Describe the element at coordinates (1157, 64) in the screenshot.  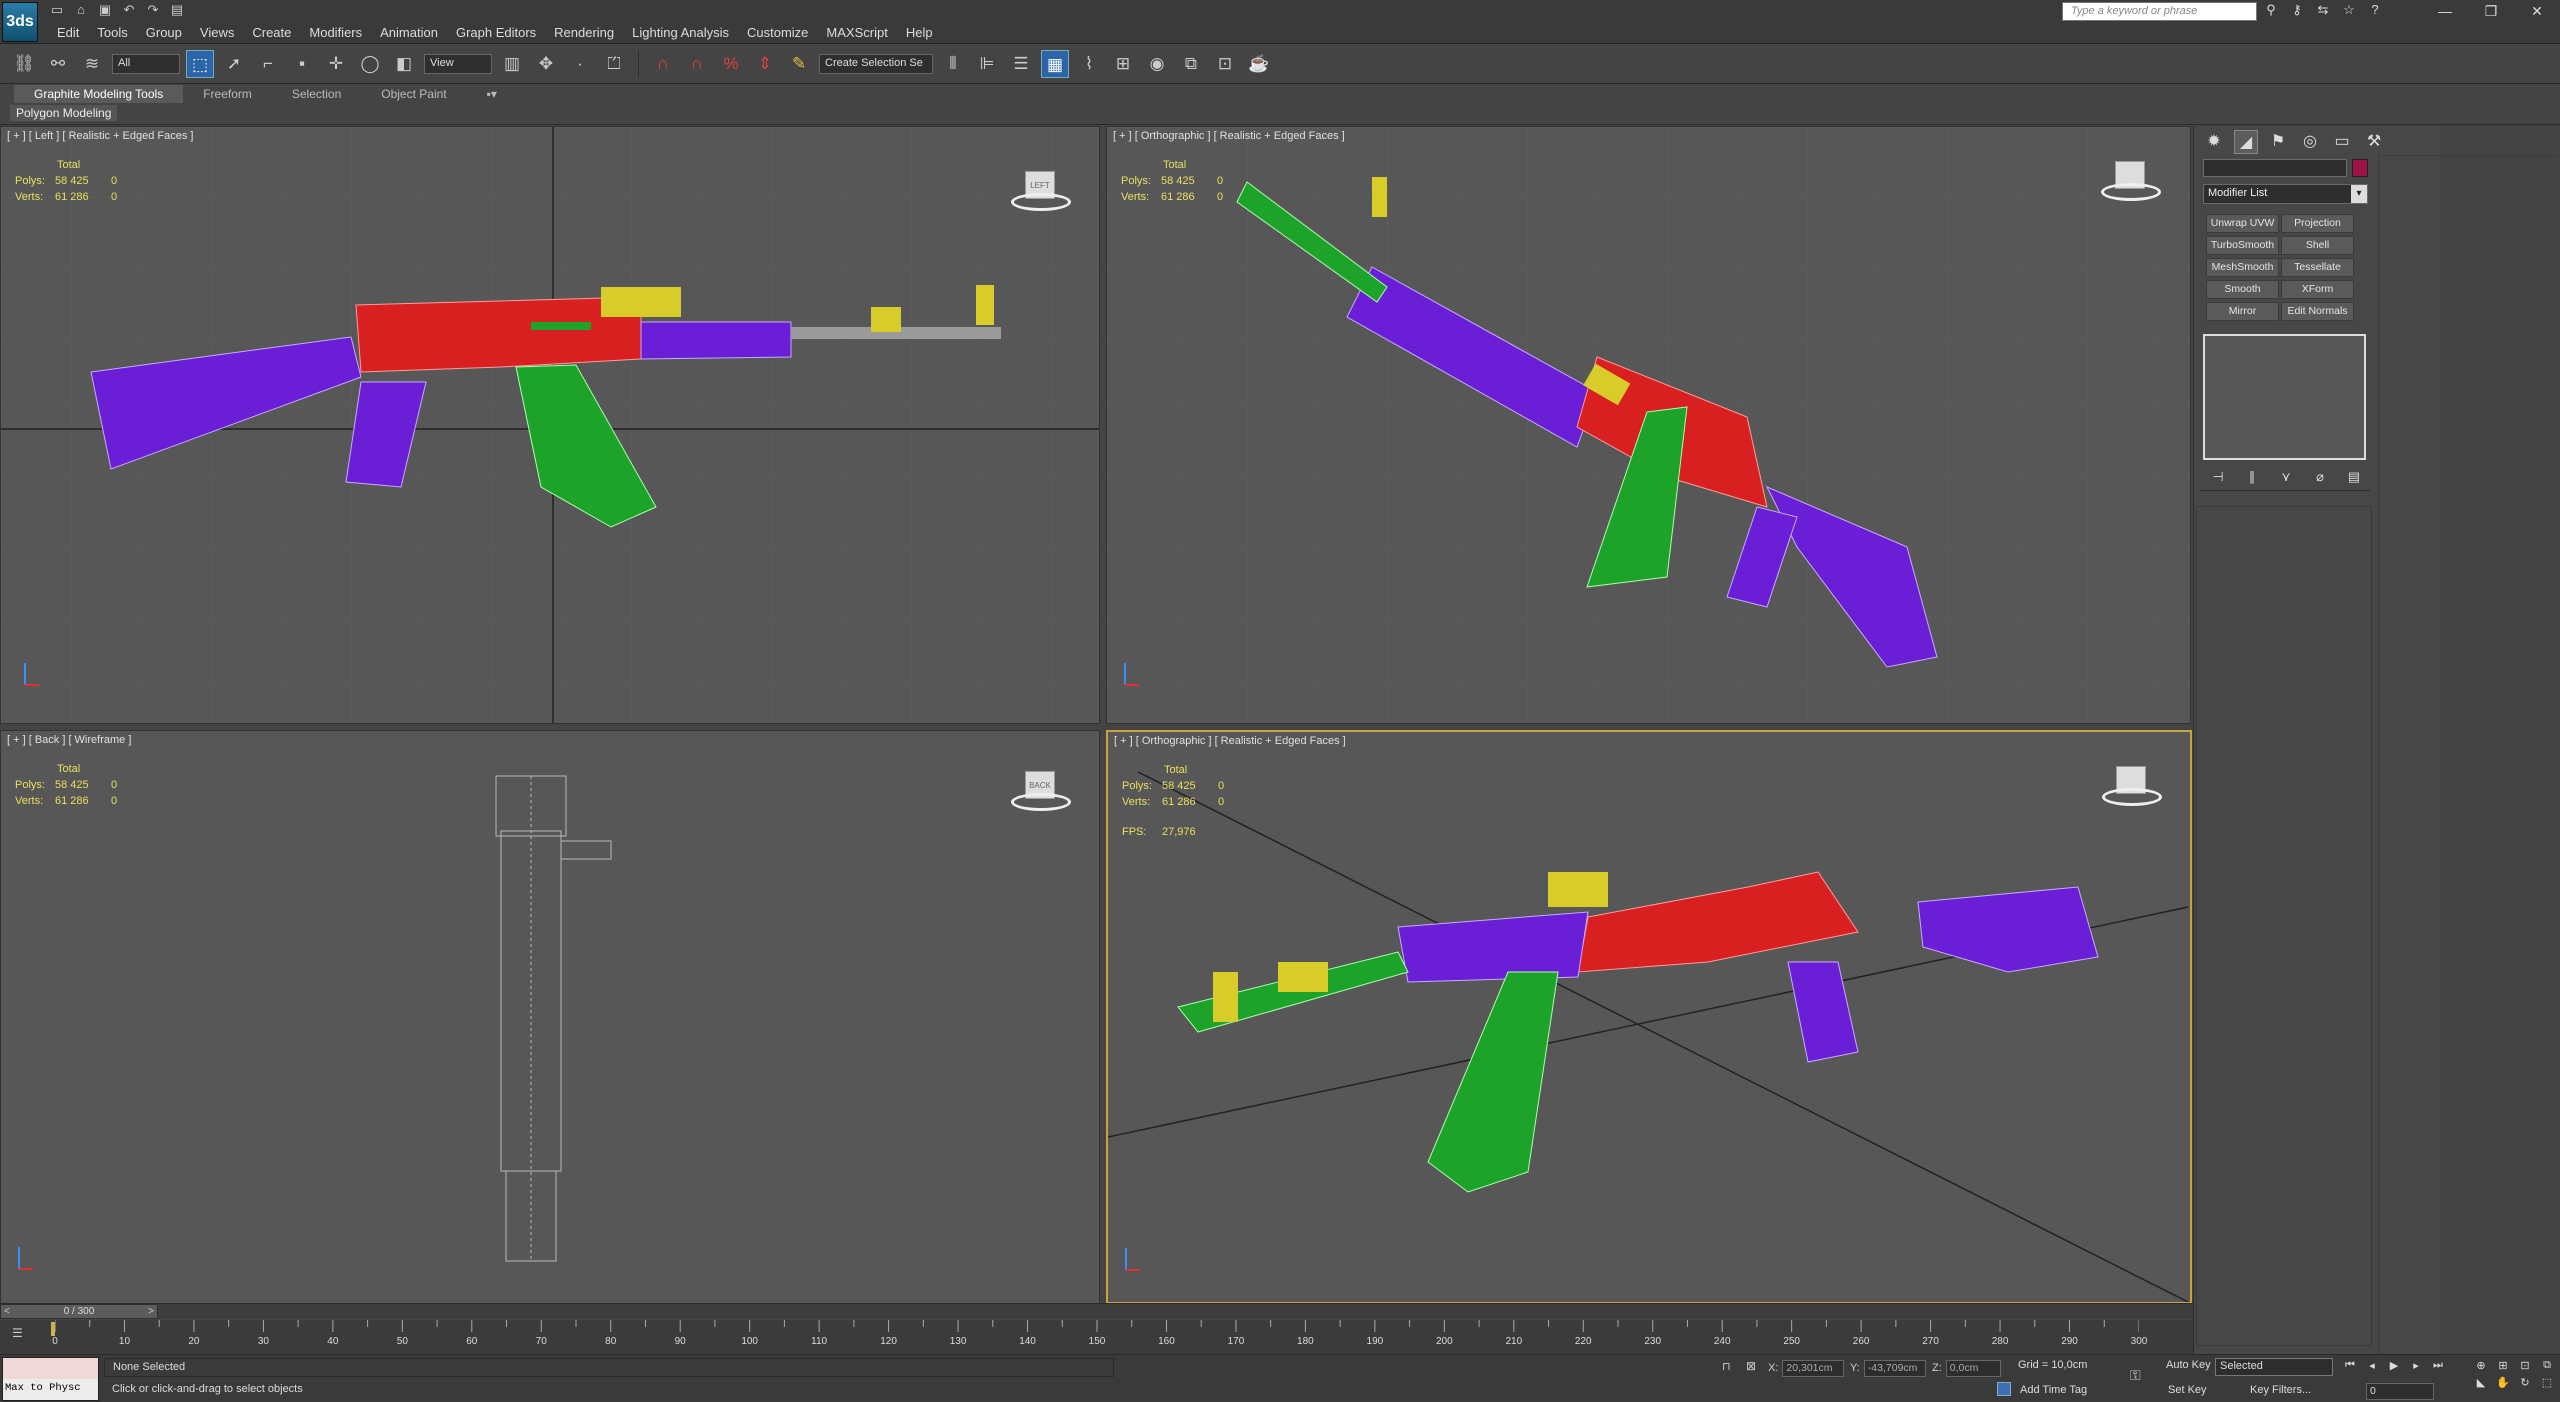
I see `material-editor-icon: ◉` at that location.